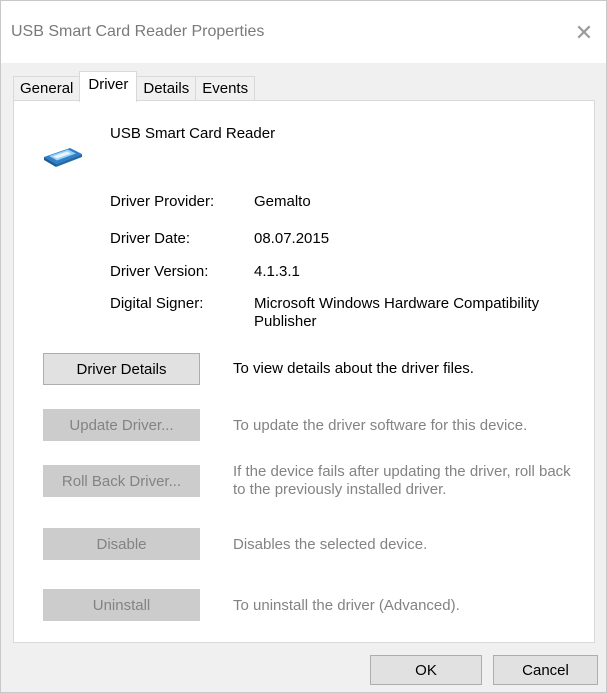 This screenshot has width=607, height=693. What do you see at coordinates (330, 544) in the screenshot?
I see `disable-device-description: Disables the selected device.` at bounding box center [330, 544].